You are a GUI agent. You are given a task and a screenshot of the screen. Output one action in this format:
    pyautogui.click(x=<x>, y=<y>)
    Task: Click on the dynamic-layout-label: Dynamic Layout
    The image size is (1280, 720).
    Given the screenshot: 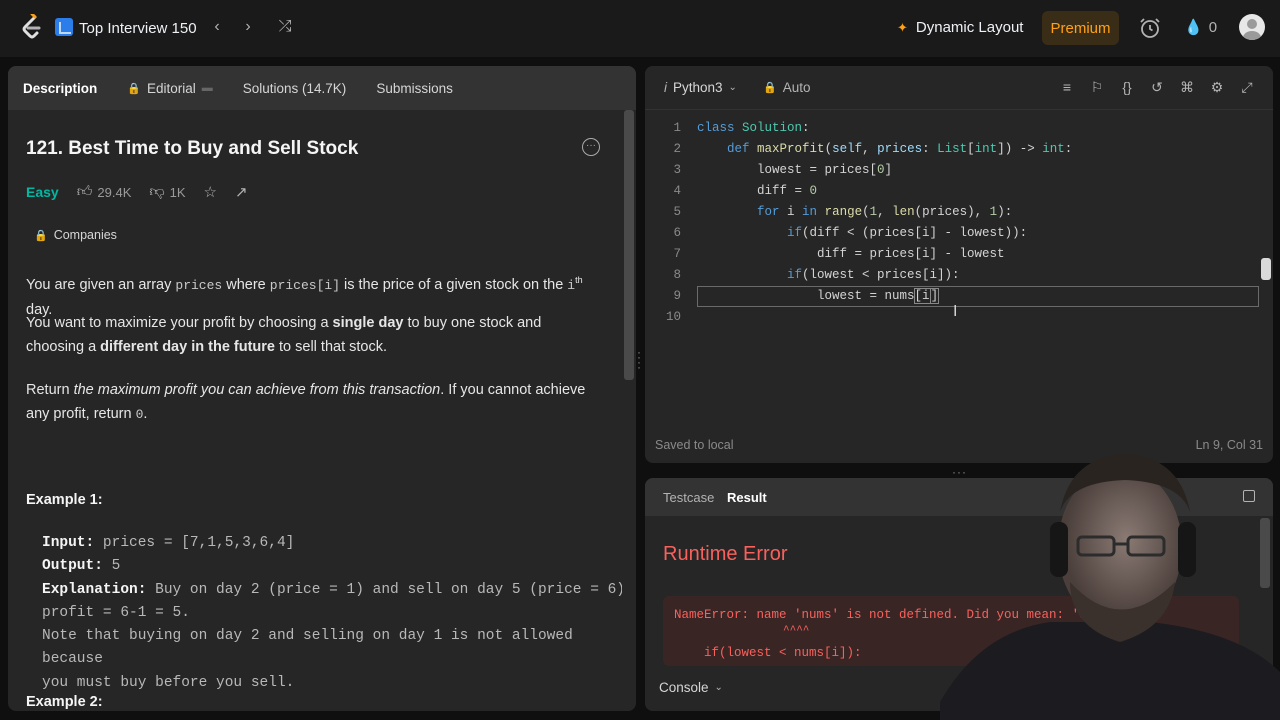 What is the action you would take?
    pyautogui.click(x=969, y=27)
    